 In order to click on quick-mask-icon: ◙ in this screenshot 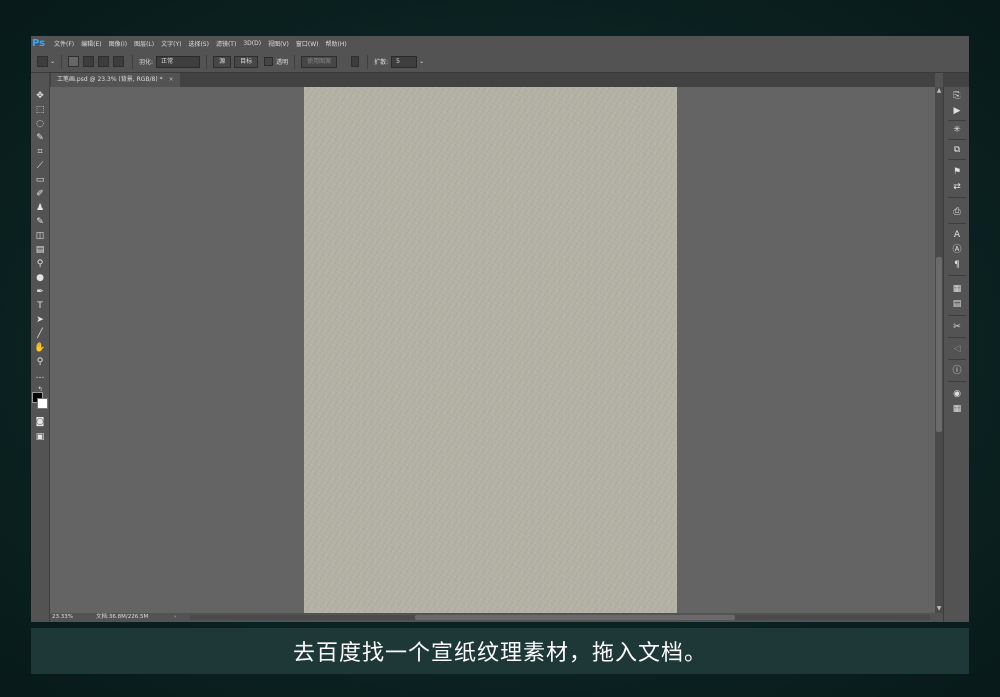, I will do `click(40, 422)`.